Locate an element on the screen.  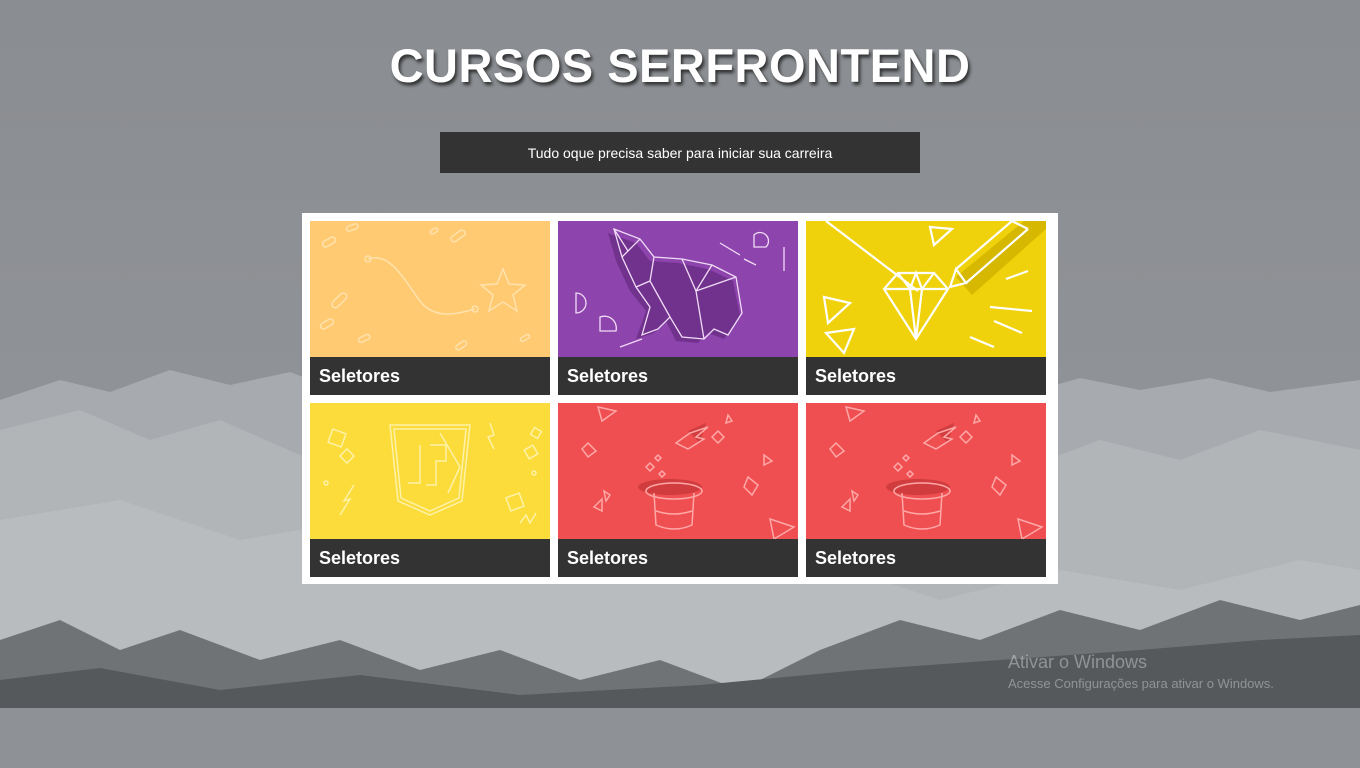
curve-star-icon is located at coordinates (430, 289).